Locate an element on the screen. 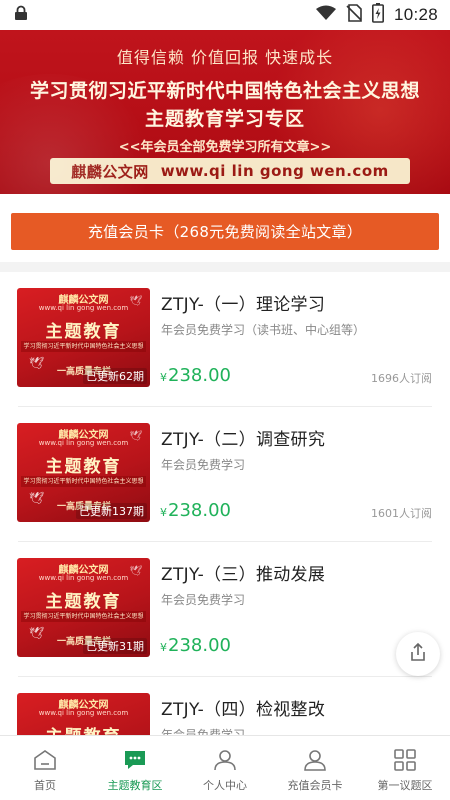 The image size is (450, 800). course-title: ZTJY-（二）调查研究 is located at coordinates (243, 437).